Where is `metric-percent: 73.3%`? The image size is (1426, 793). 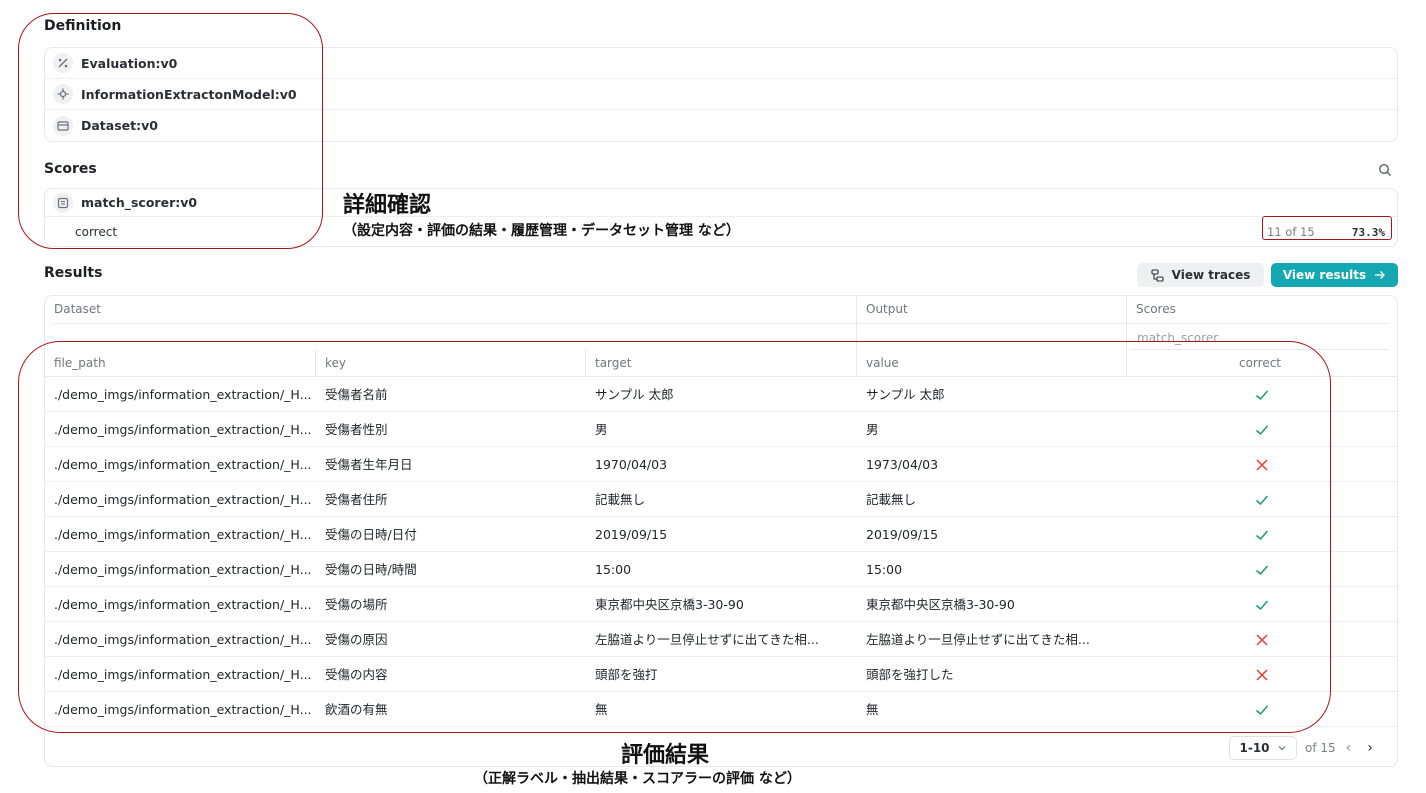
metric-percent: 73.3% is located at coordinates (1368, 232).